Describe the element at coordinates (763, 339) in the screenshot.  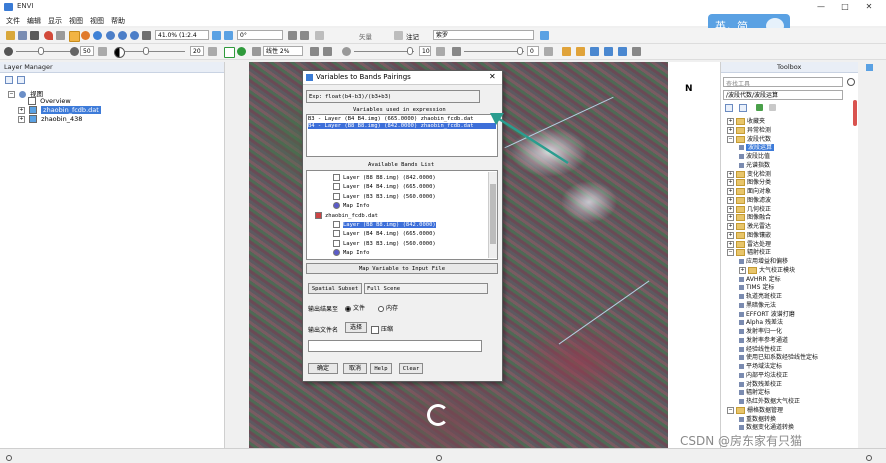
I see `toolbox-tool: 发射率参考通道` at that location.